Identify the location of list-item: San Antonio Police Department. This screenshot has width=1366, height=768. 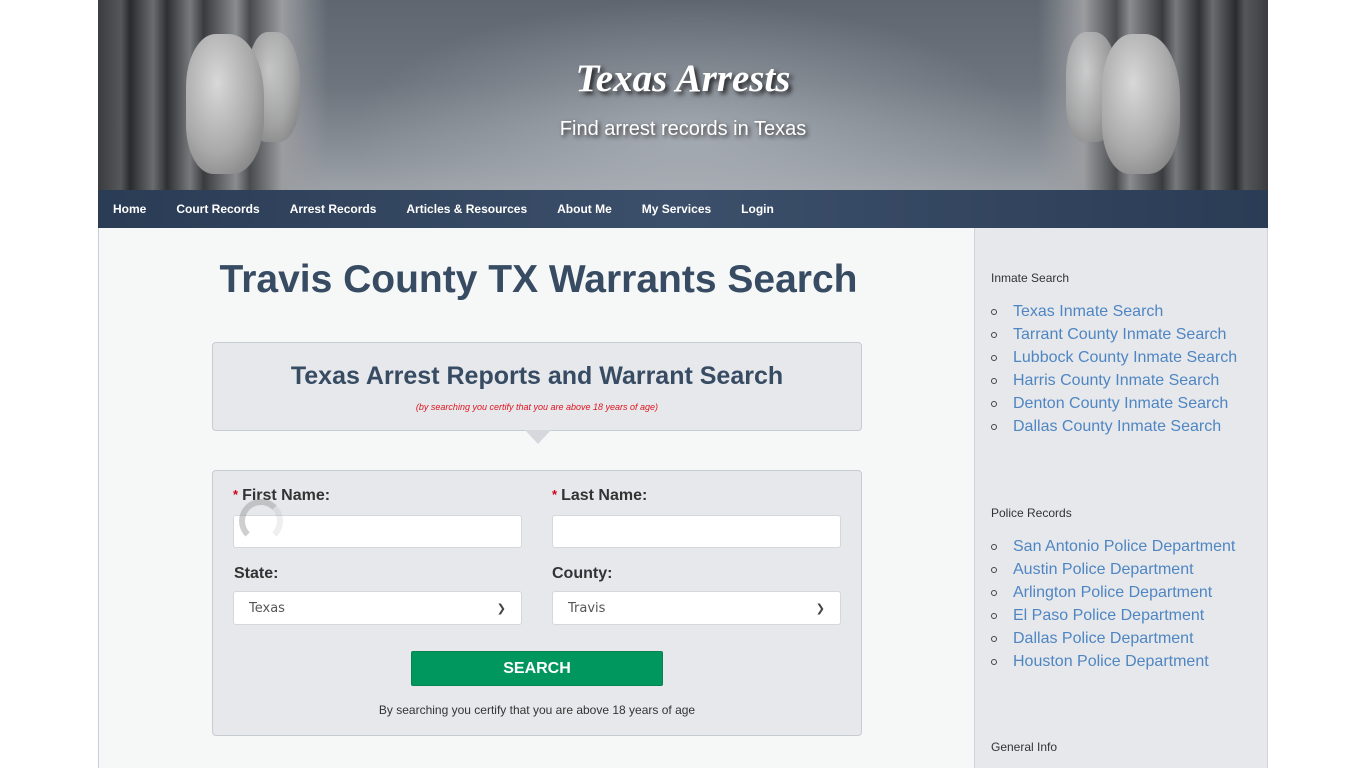
(1113, 546).